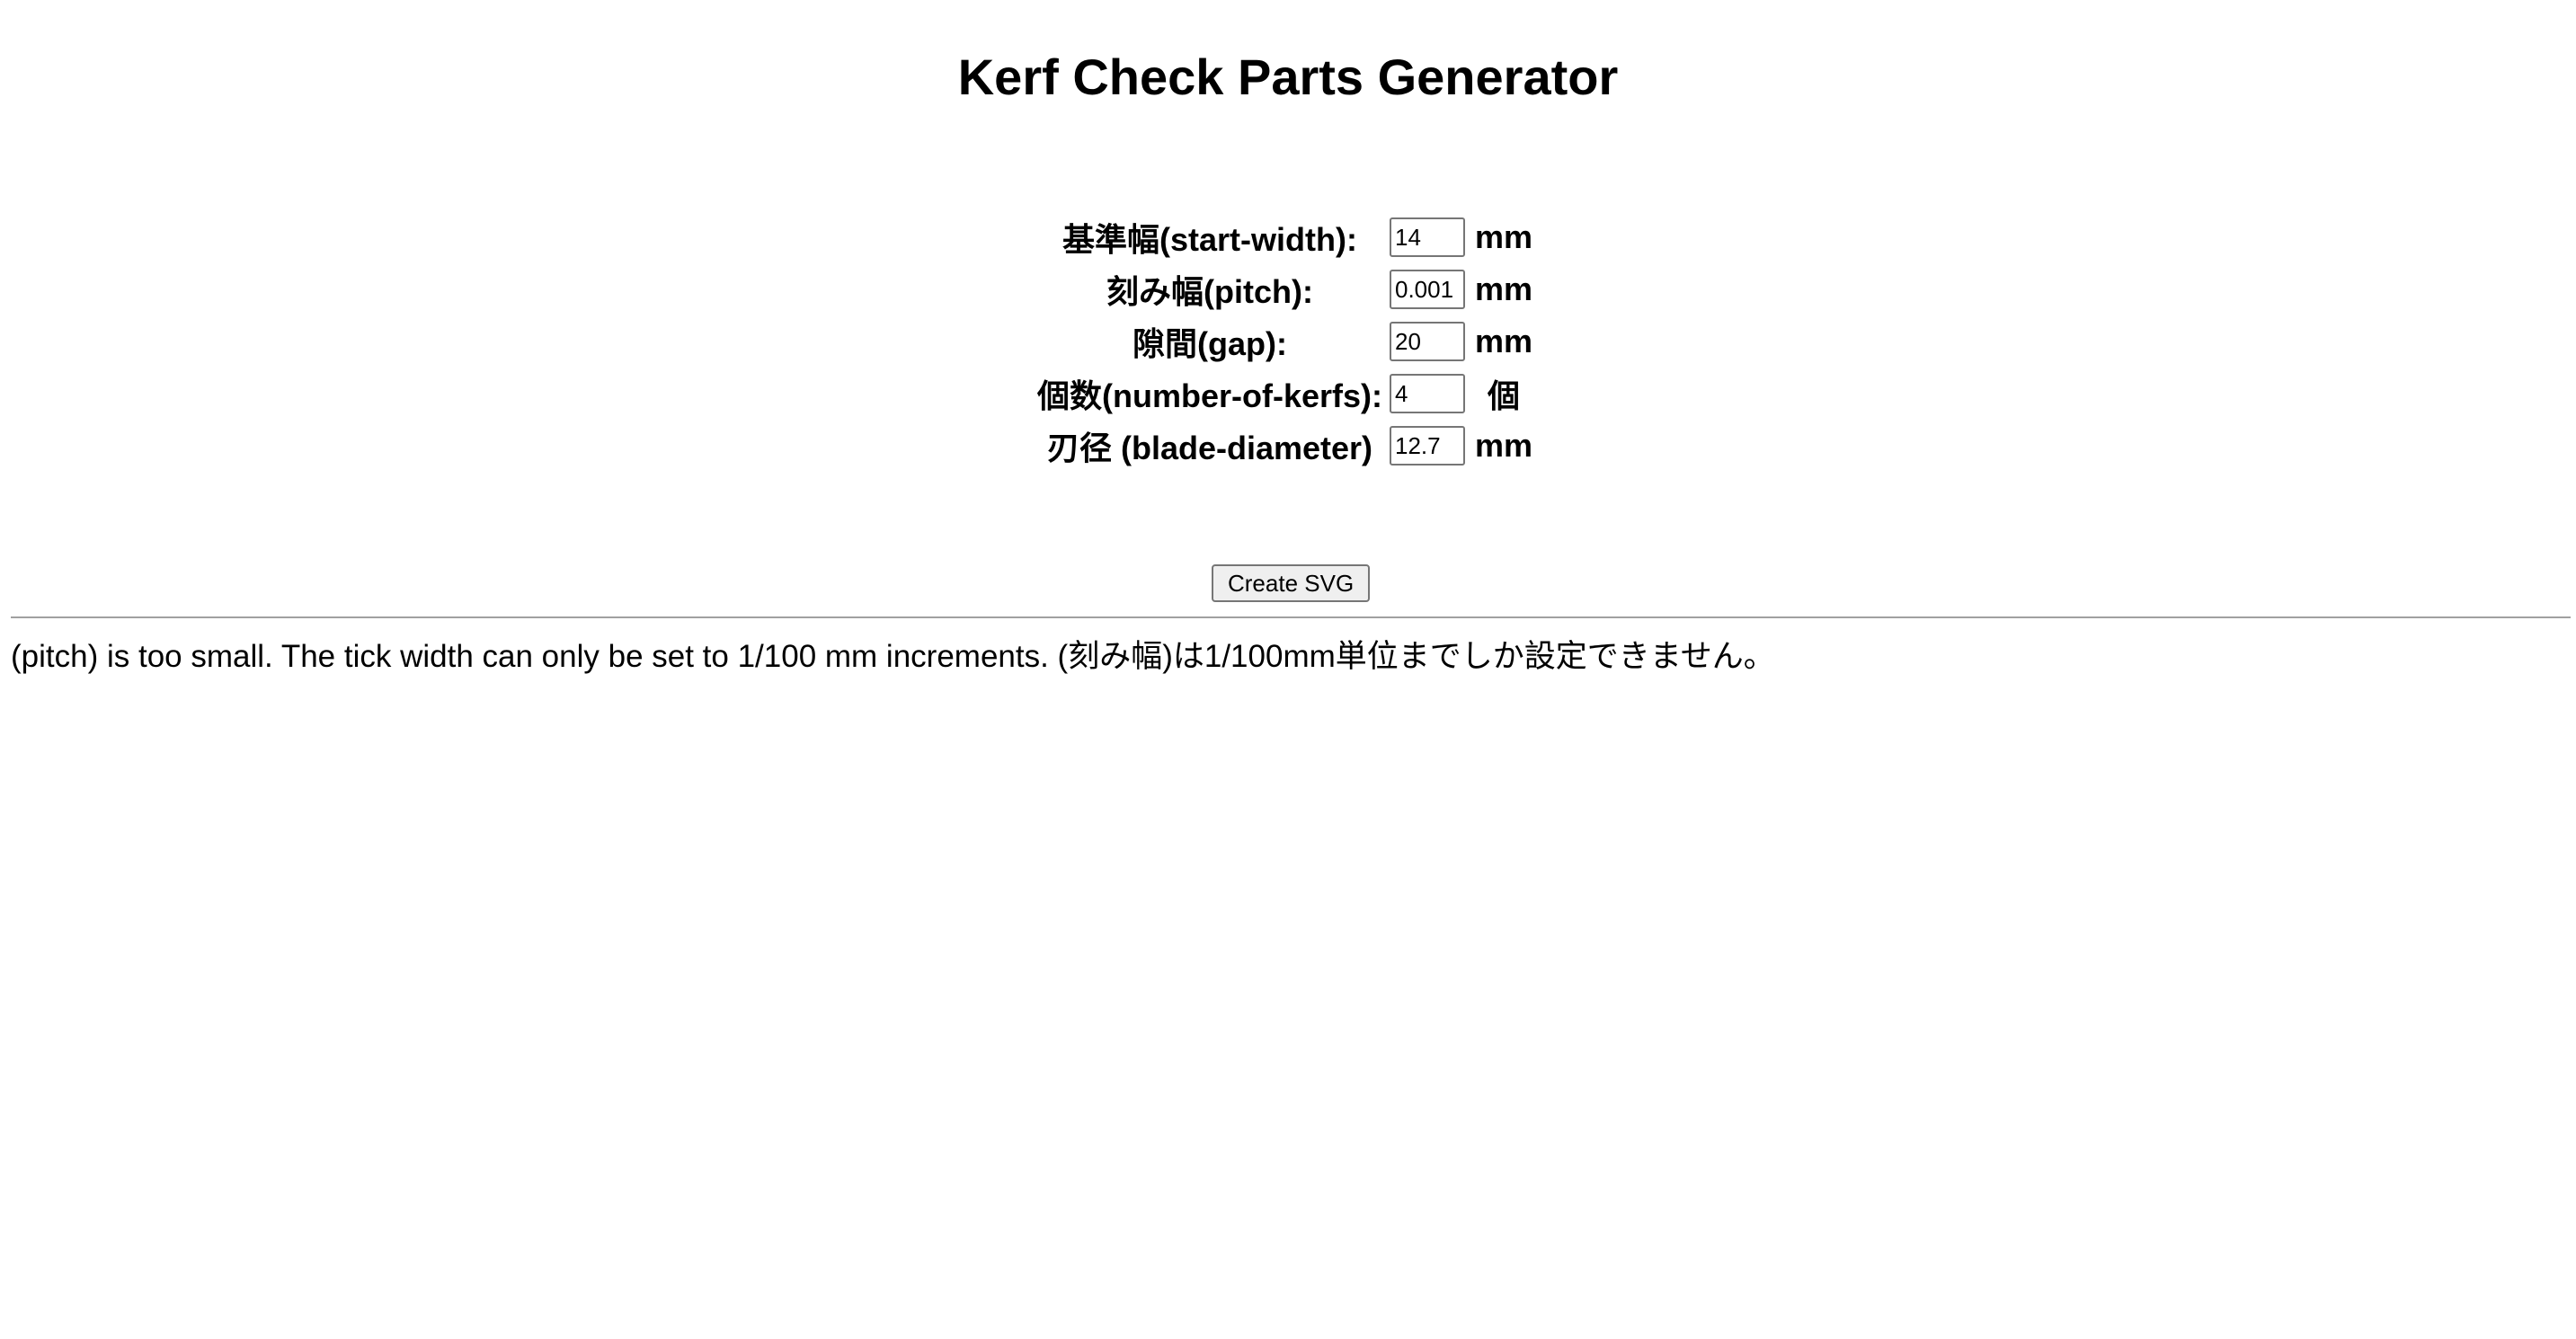  I want to click on blade-diameter-input, so click(1427, 446).